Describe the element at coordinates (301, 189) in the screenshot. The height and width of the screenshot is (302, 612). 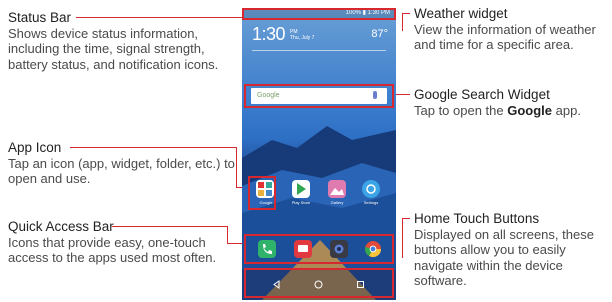
I see `play-store-icon` at that location.